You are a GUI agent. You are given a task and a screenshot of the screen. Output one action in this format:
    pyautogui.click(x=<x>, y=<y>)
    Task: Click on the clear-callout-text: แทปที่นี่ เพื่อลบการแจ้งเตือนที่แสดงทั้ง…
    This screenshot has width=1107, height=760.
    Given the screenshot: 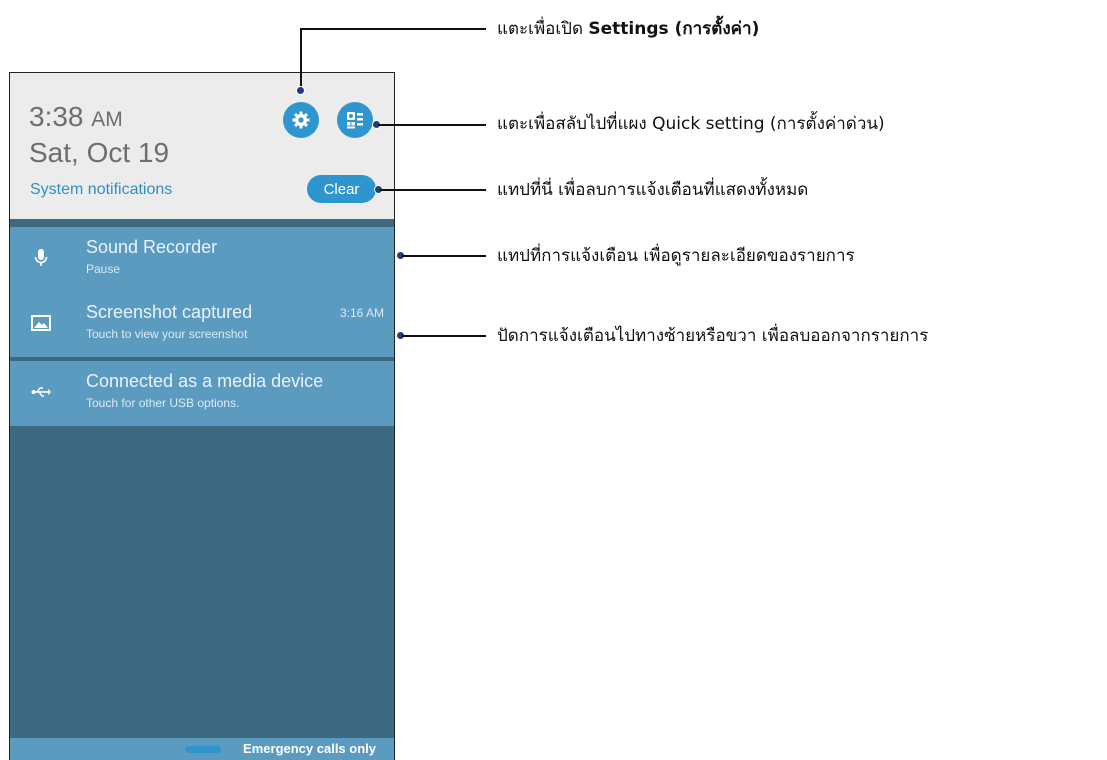 What is the action you would take?
    pyautogui.click(x=653, y=190)
    